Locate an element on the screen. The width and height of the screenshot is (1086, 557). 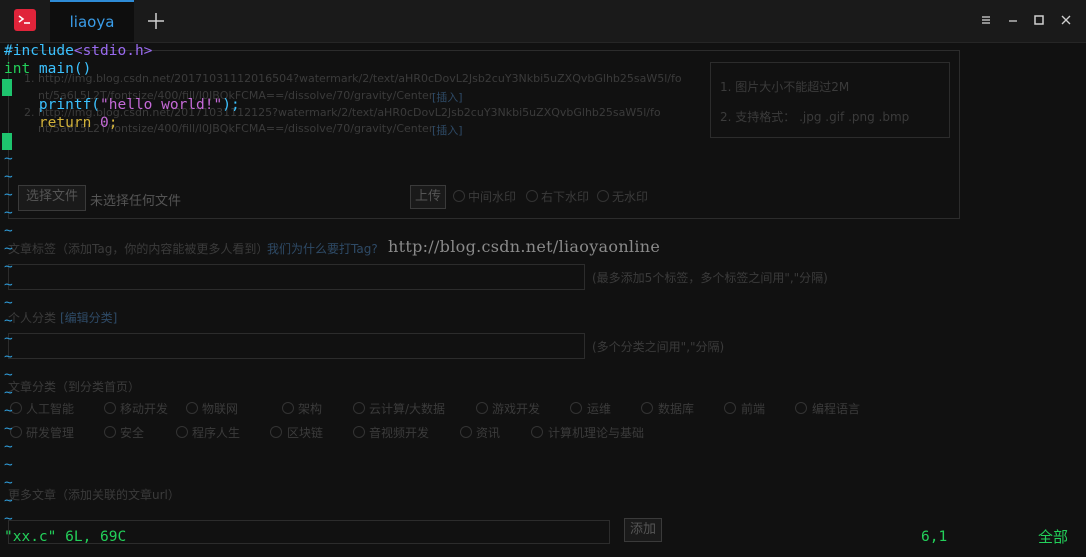
line-marker-brace-open is located at coordinates (7, 87).